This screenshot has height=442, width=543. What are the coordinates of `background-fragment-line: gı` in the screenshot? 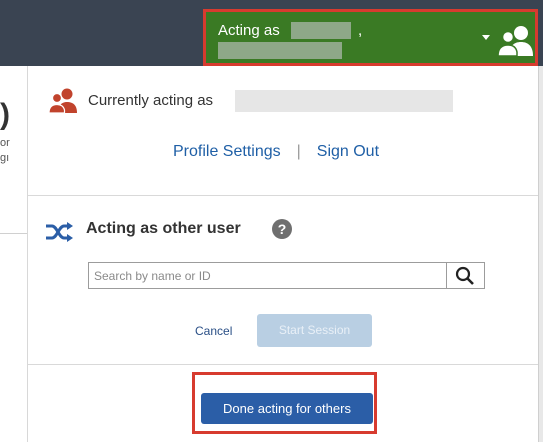 It's located at (5, 158).